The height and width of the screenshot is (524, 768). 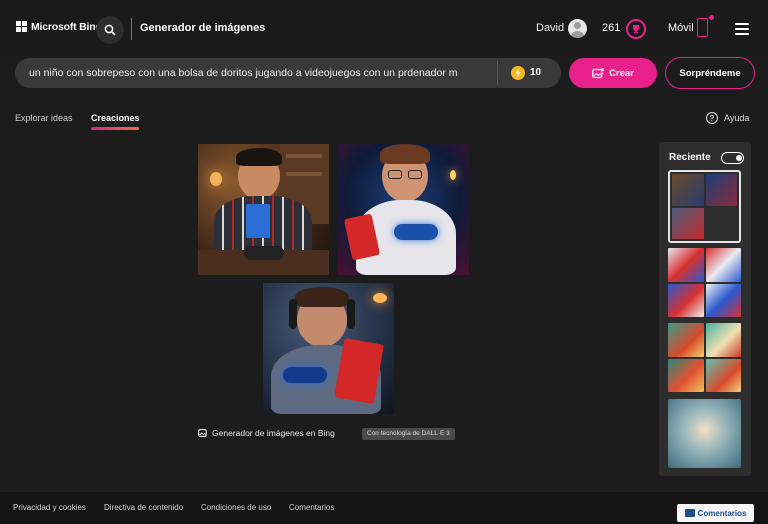 What do you see at coordinates (115, 128) in the screenshot?
I see `active-tab-indicator` at bounding box center [115, 128].